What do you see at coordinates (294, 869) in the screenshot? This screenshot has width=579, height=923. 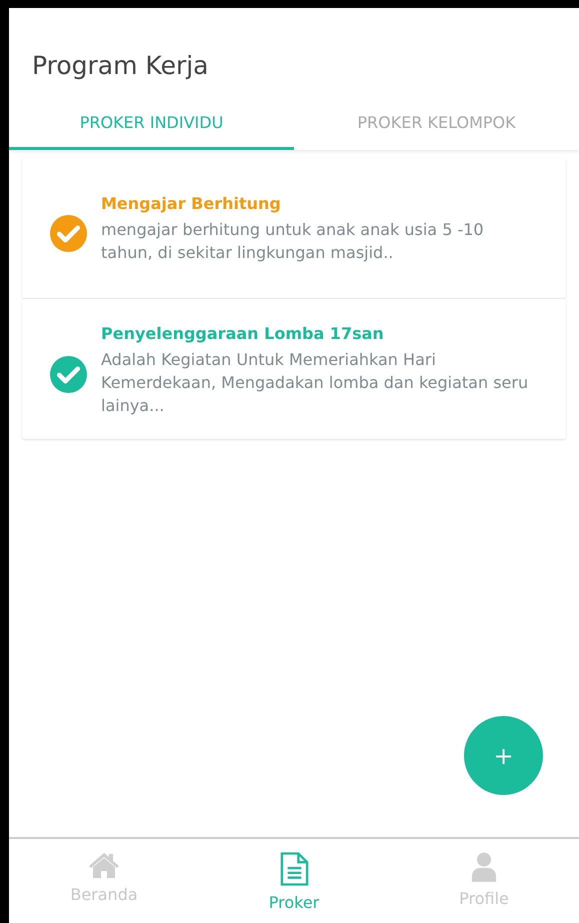 I see `document-icon` at bounding box center [294, 869].